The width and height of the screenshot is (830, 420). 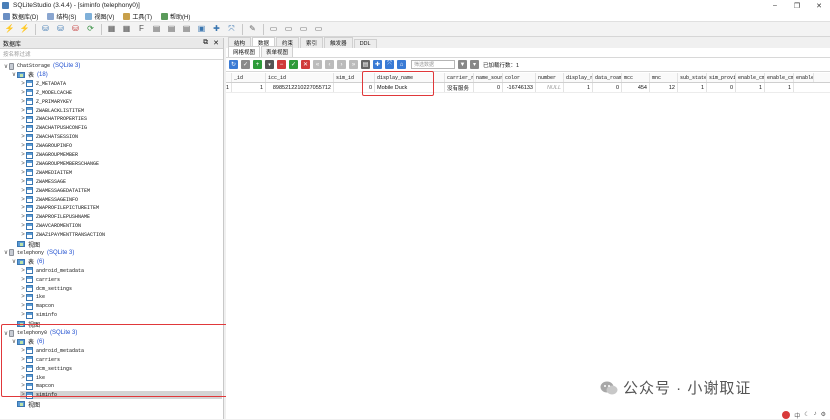 What do you see at coordinates (273, 29) in the screenshot?
I see `window-list-icon: ▭` at bounding box center [273, 29].